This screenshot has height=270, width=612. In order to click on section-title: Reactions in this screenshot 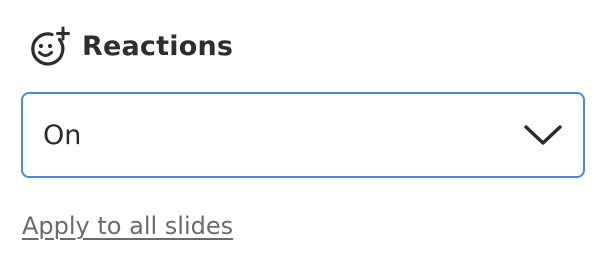, I will do `click(158, 46)`.